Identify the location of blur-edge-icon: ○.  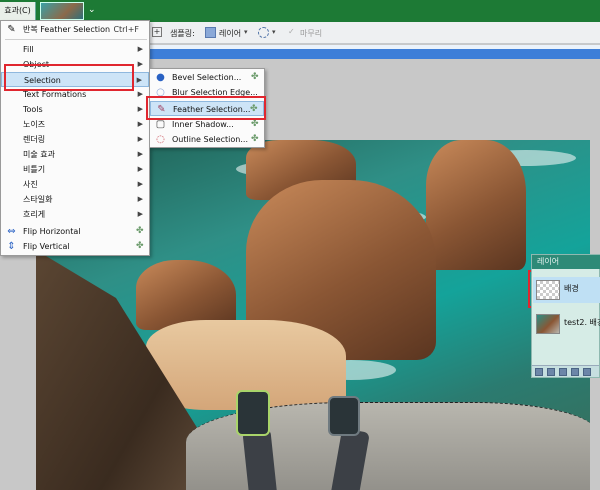
(160, 92).